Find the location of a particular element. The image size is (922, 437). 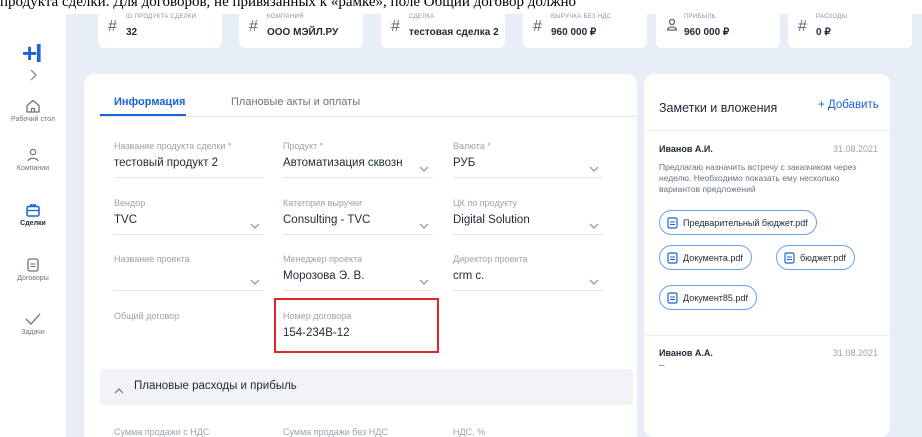

attachment-name: Документа.pdf is located at coordinates (713, 257).